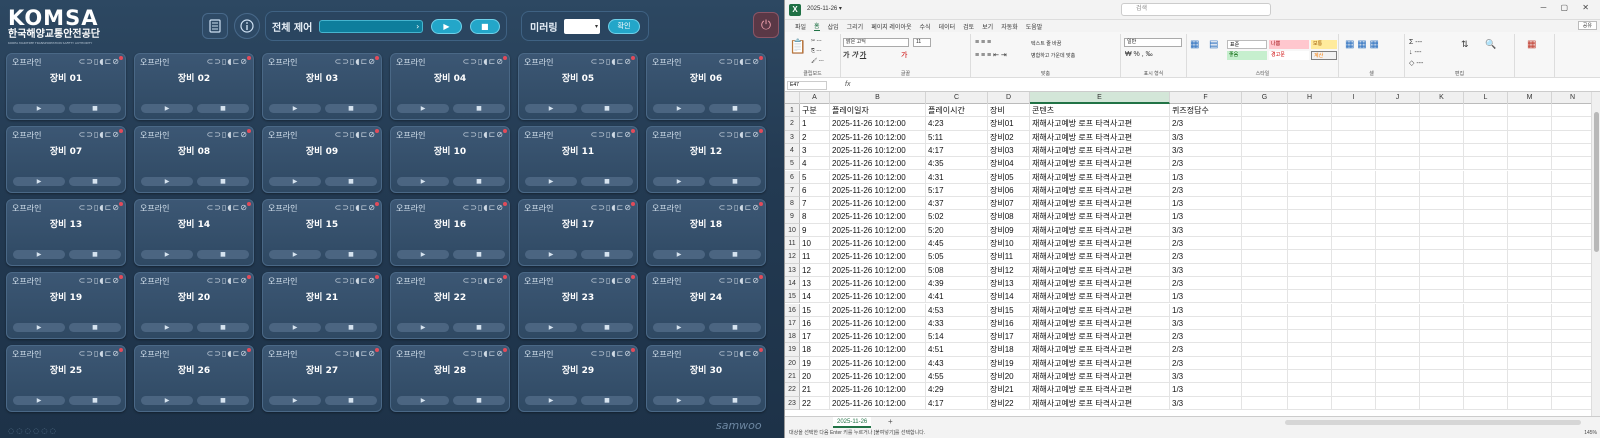 This screenshot has height=438, width=1600. I want to click on device-card: 오프라인 ⊂⊃▯◖⊏⊘ 장비 11 ▶ ■, so click(578, 159).